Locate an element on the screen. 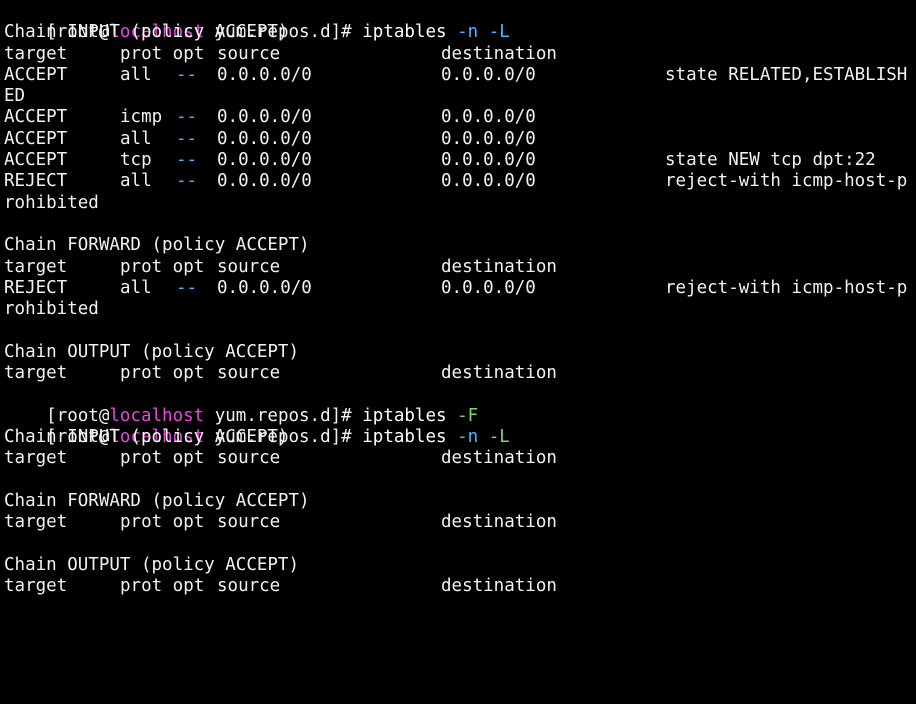 This screenshot has height=704, width=916. rule-wrap: ED is located at coordinates (458, 96).